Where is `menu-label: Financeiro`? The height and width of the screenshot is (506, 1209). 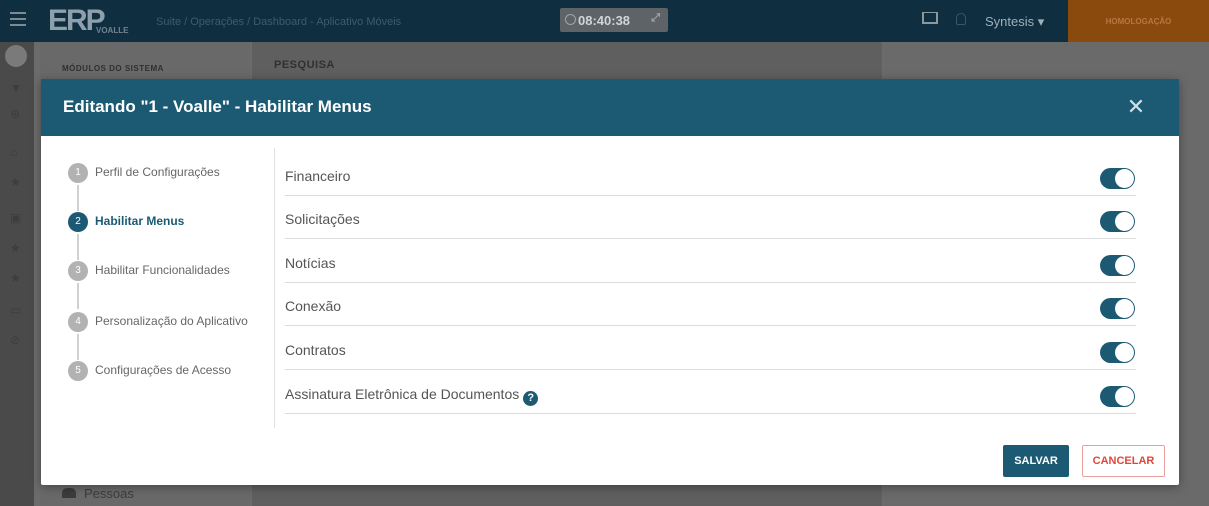
menu-label: Financeiro is located at coordinates (318, 176).